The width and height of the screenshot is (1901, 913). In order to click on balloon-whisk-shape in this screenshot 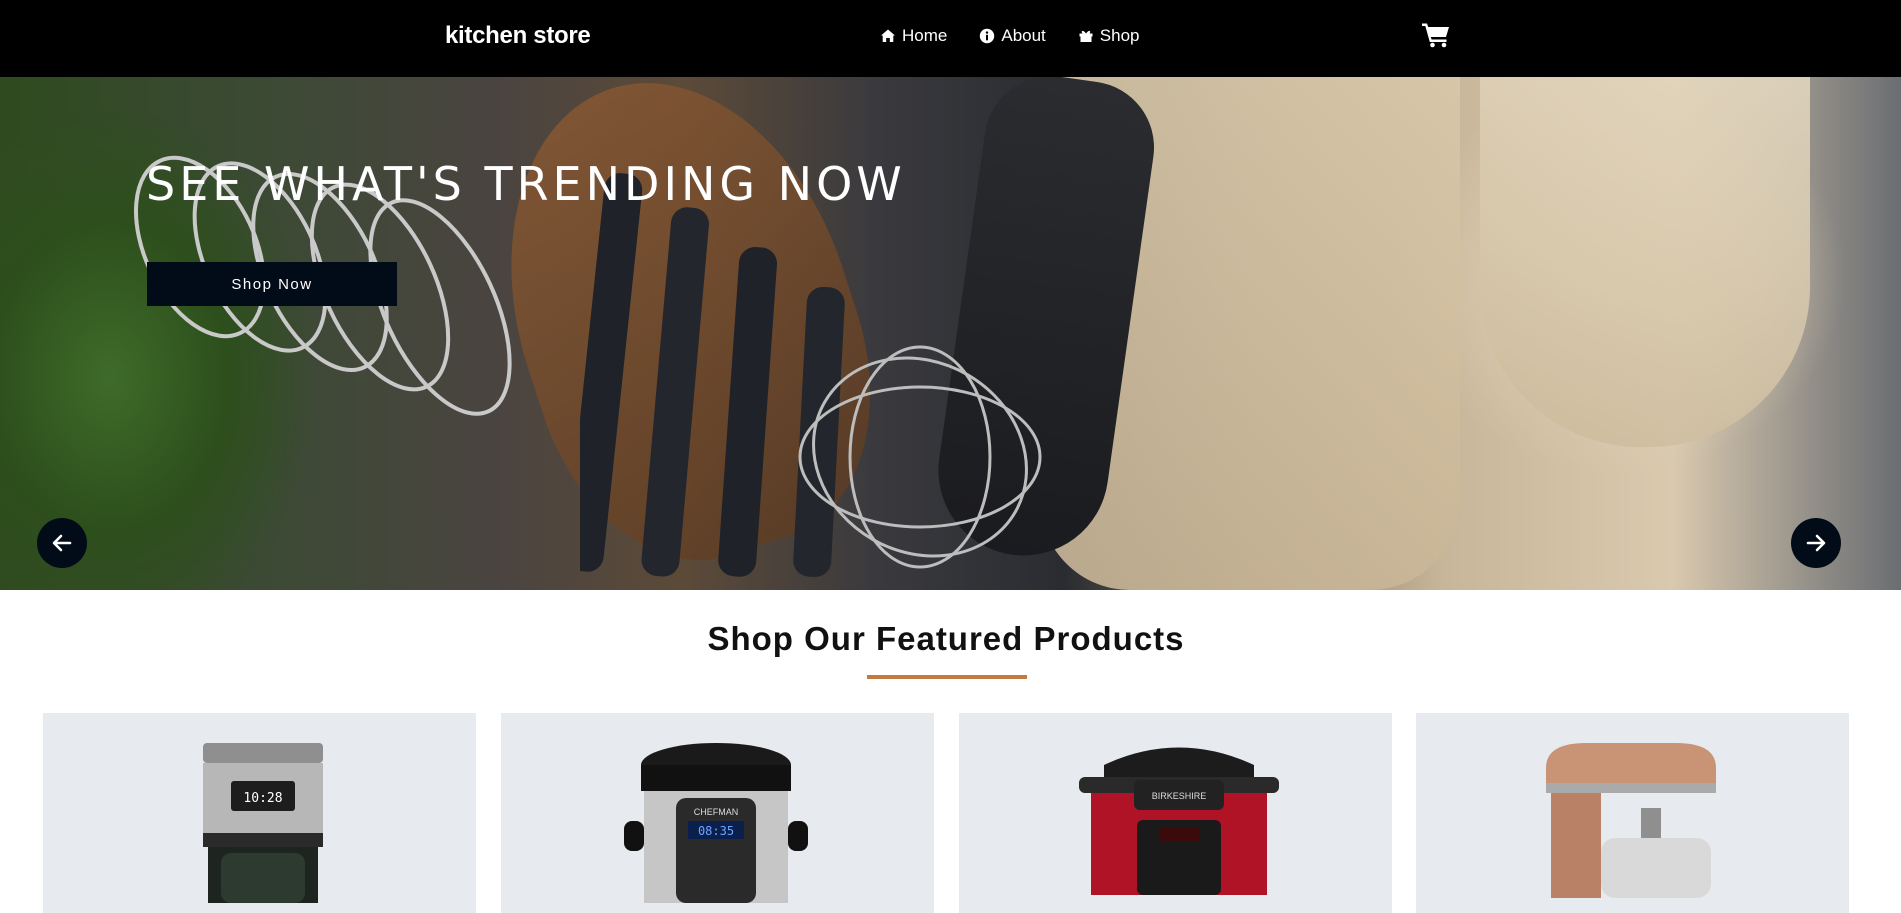, I will do `click(920, 457)`.